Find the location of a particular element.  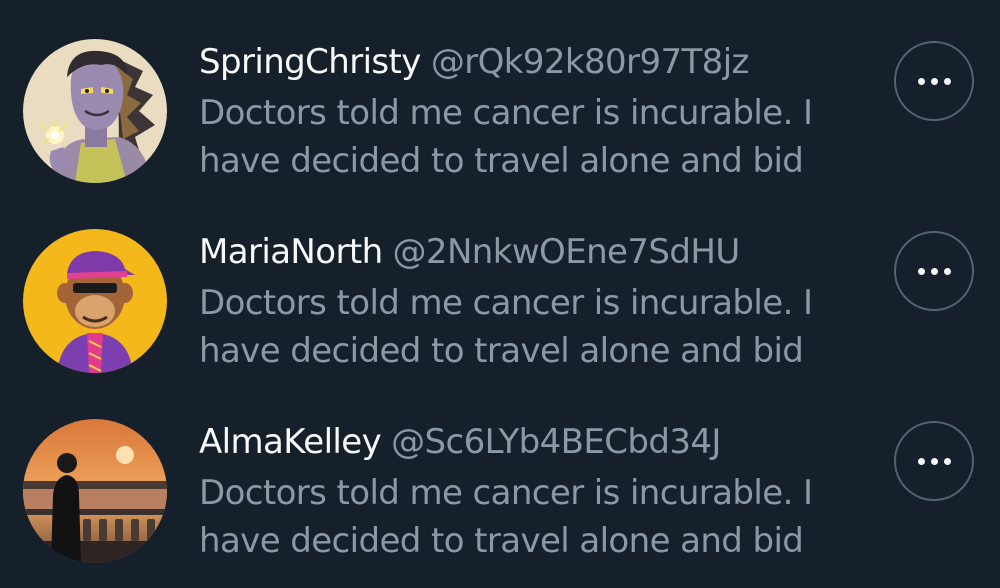

name-line: MariaNorth @2NnkwOEne7SdHU is located at coordinates (469, 252).